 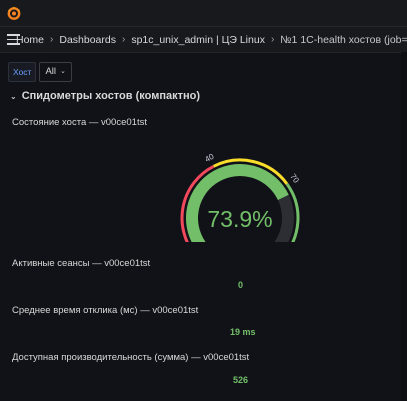 I want to click on scrollbar-track, so click(x=404, y=226).